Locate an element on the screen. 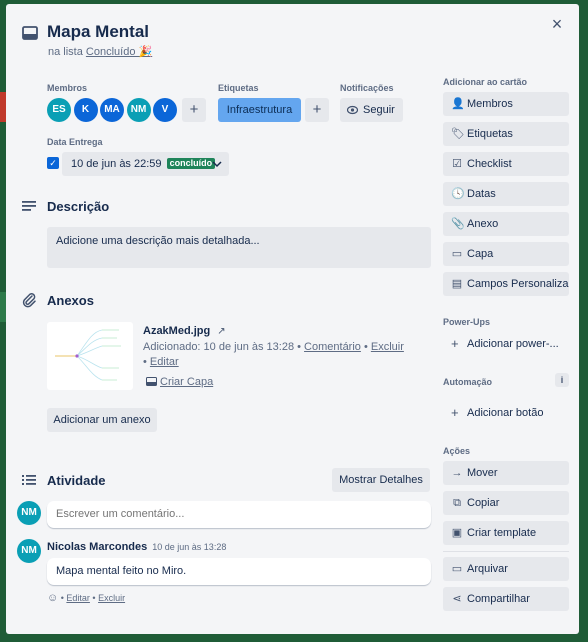 The width and height of the screenshot is (588, 642). member-avatar: MA is located at coordinates (112, 110).